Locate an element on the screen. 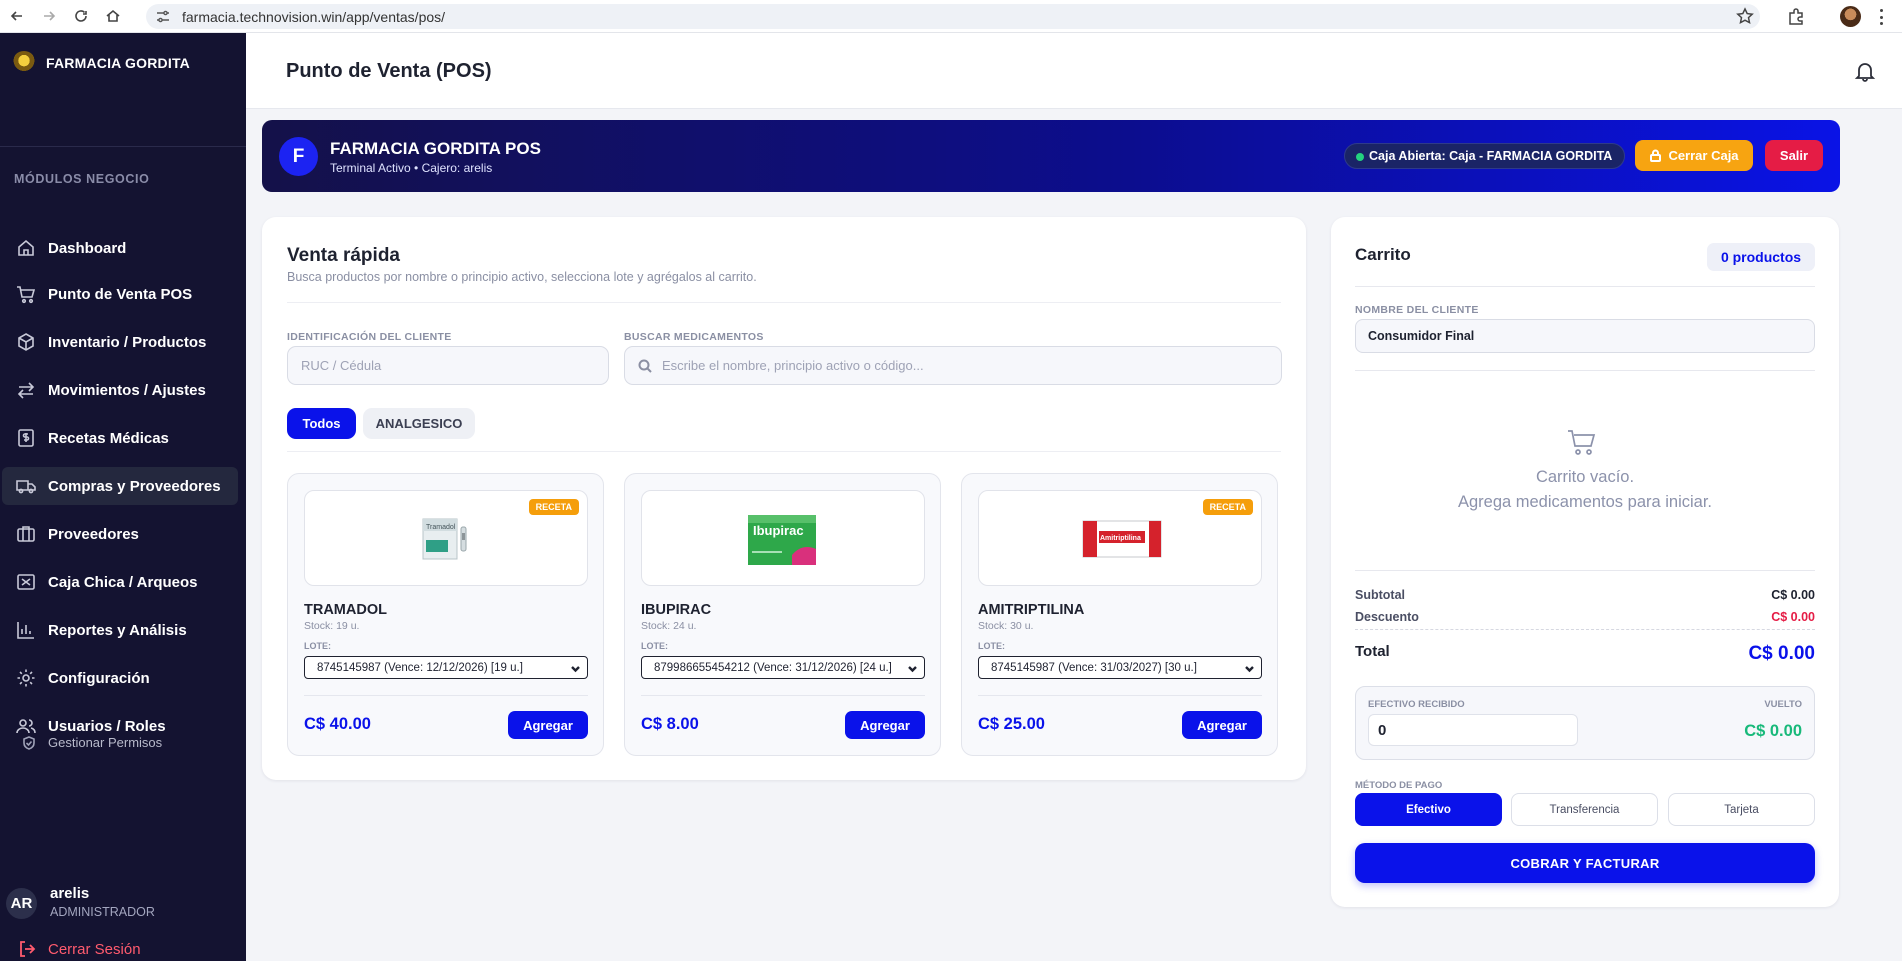  lock-icon is located at coordinates (1656, 155).